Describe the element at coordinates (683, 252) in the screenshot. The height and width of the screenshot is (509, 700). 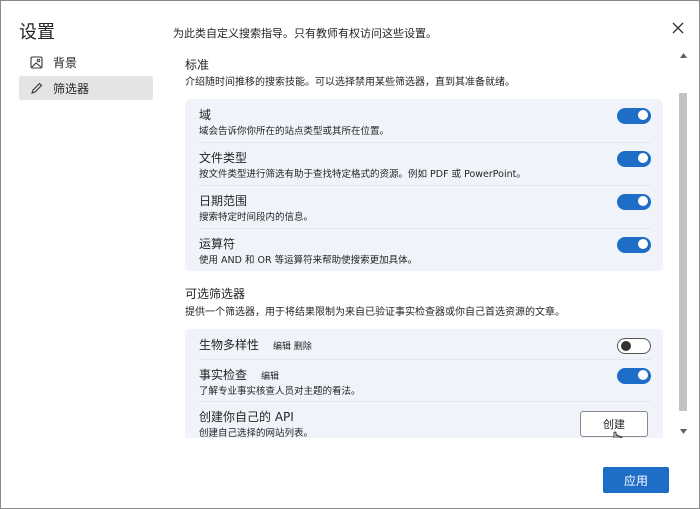
I see `scroll-thumb` at that location.